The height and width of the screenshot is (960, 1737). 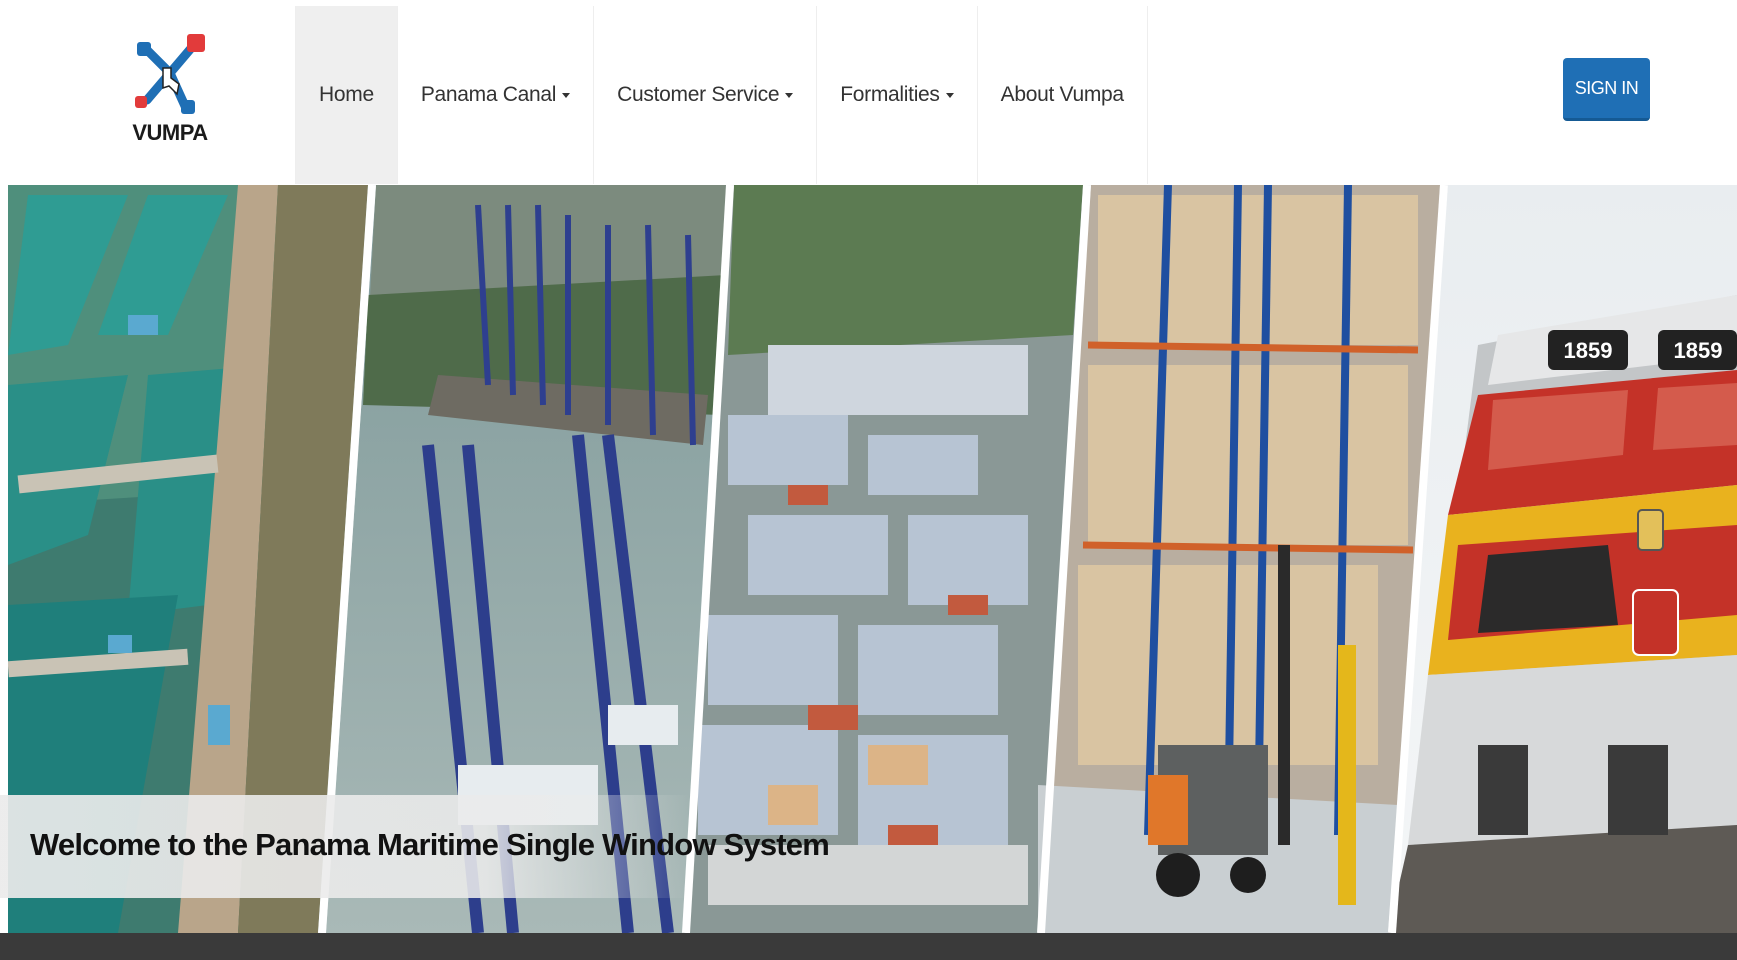 I want to click on locomotive-number-right: 1859, so click(x=1698, y=350).